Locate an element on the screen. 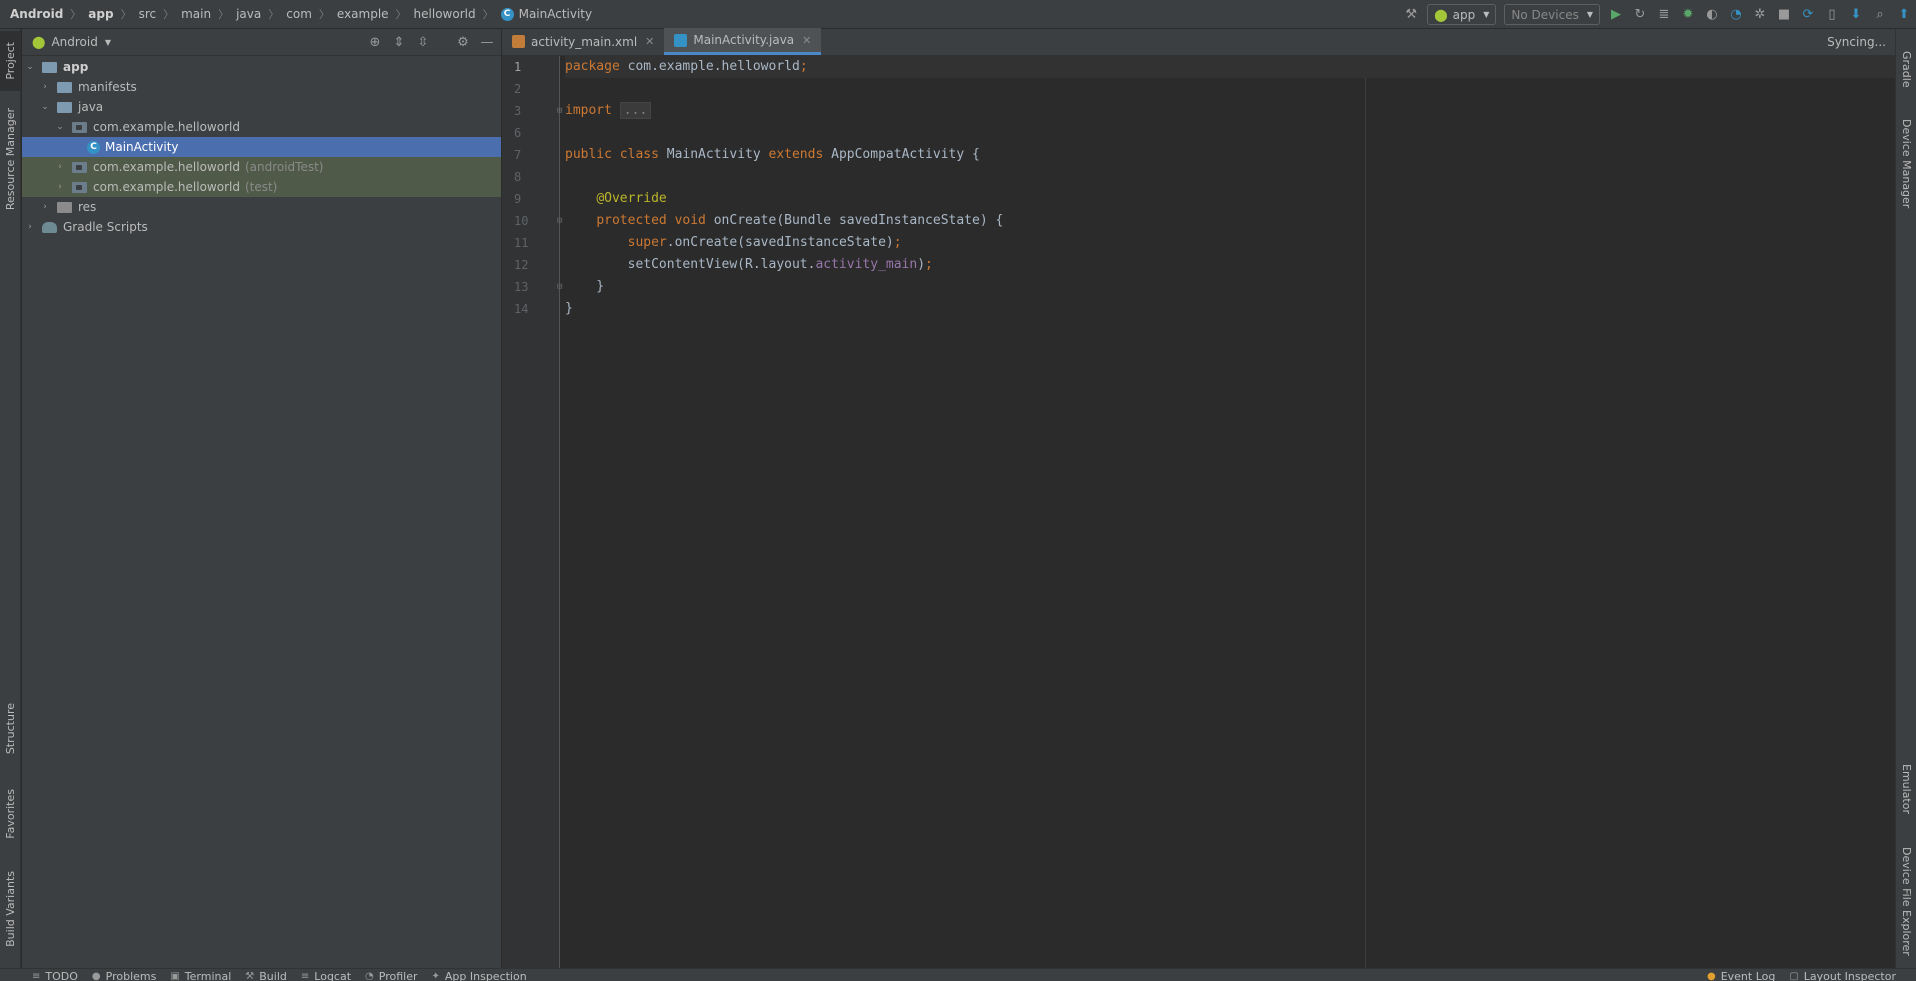 Image resolution: width=1916 pixels, height=981 pixels. tree-item-suffix: (androidTest) is located at coordinates (284, 167).